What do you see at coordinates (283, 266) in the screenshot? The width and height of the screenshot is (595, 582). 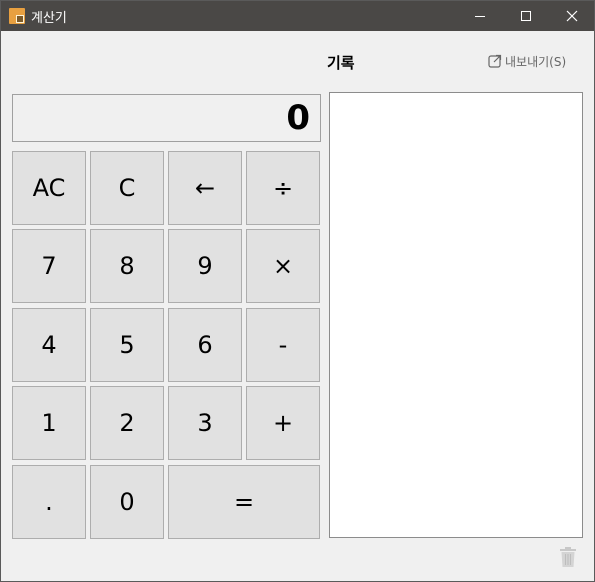 I see `multiply-button: ×` at bounding box center [283, 266].